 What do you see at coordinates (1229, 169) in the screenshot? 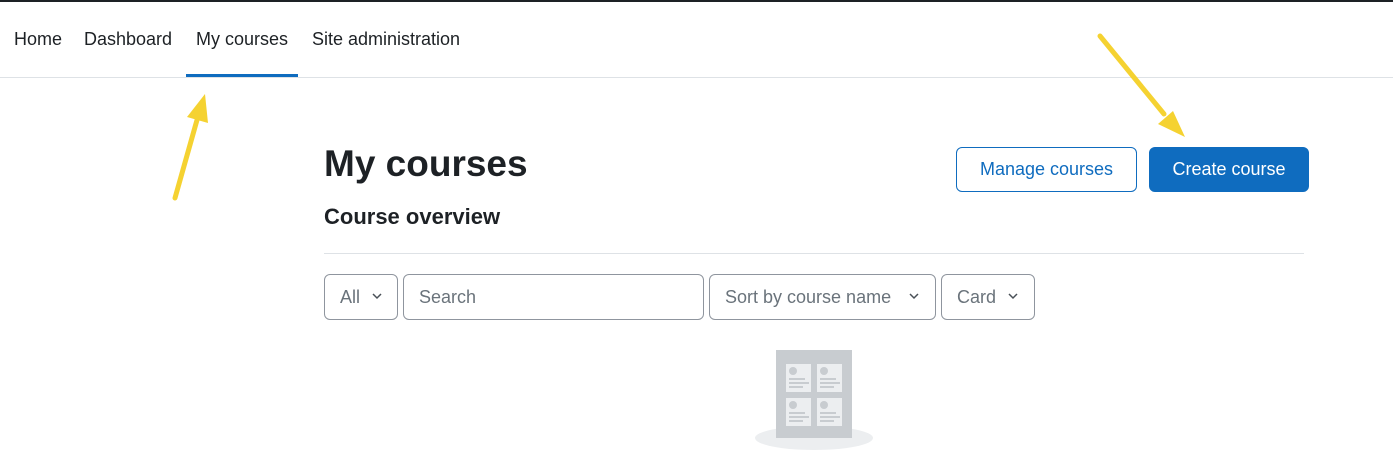
I see `create-course-button: Create course` at bounding box center [1229, 169].